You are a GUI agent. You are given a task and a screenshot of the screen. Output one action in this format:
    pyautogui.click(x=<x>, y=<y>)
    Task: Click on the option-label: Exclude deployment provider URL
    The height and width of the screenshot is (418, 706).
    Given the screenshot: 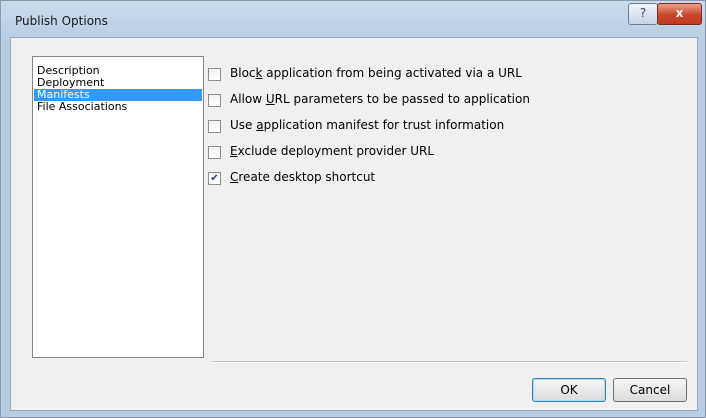 What is the action you would take?
    pyautogui.click(x=332, y=151)
    